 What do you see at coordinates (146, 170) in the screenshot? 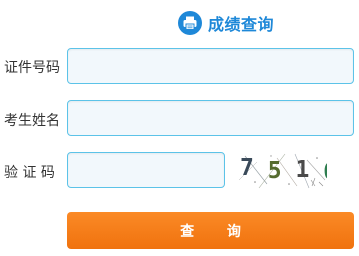
I see `captcha-input` at bounding box center [146, 170].